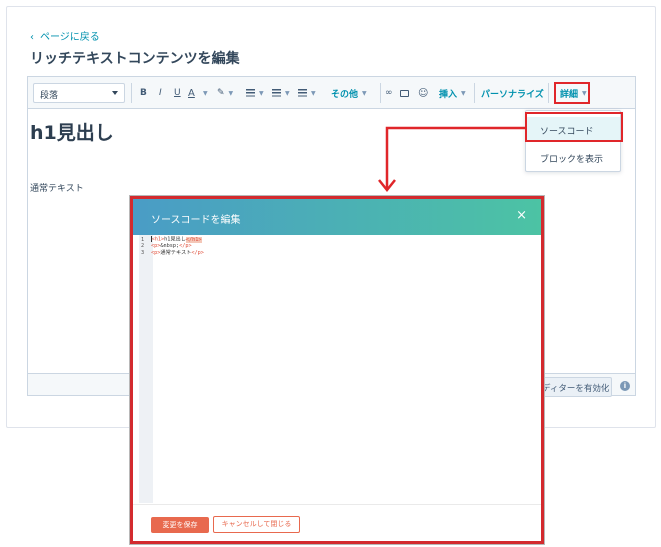 This screenshot has width=661, height=547. Describe the element at coordinates (177, 93) in the screenshot. I see `underline-button: U` at that location.